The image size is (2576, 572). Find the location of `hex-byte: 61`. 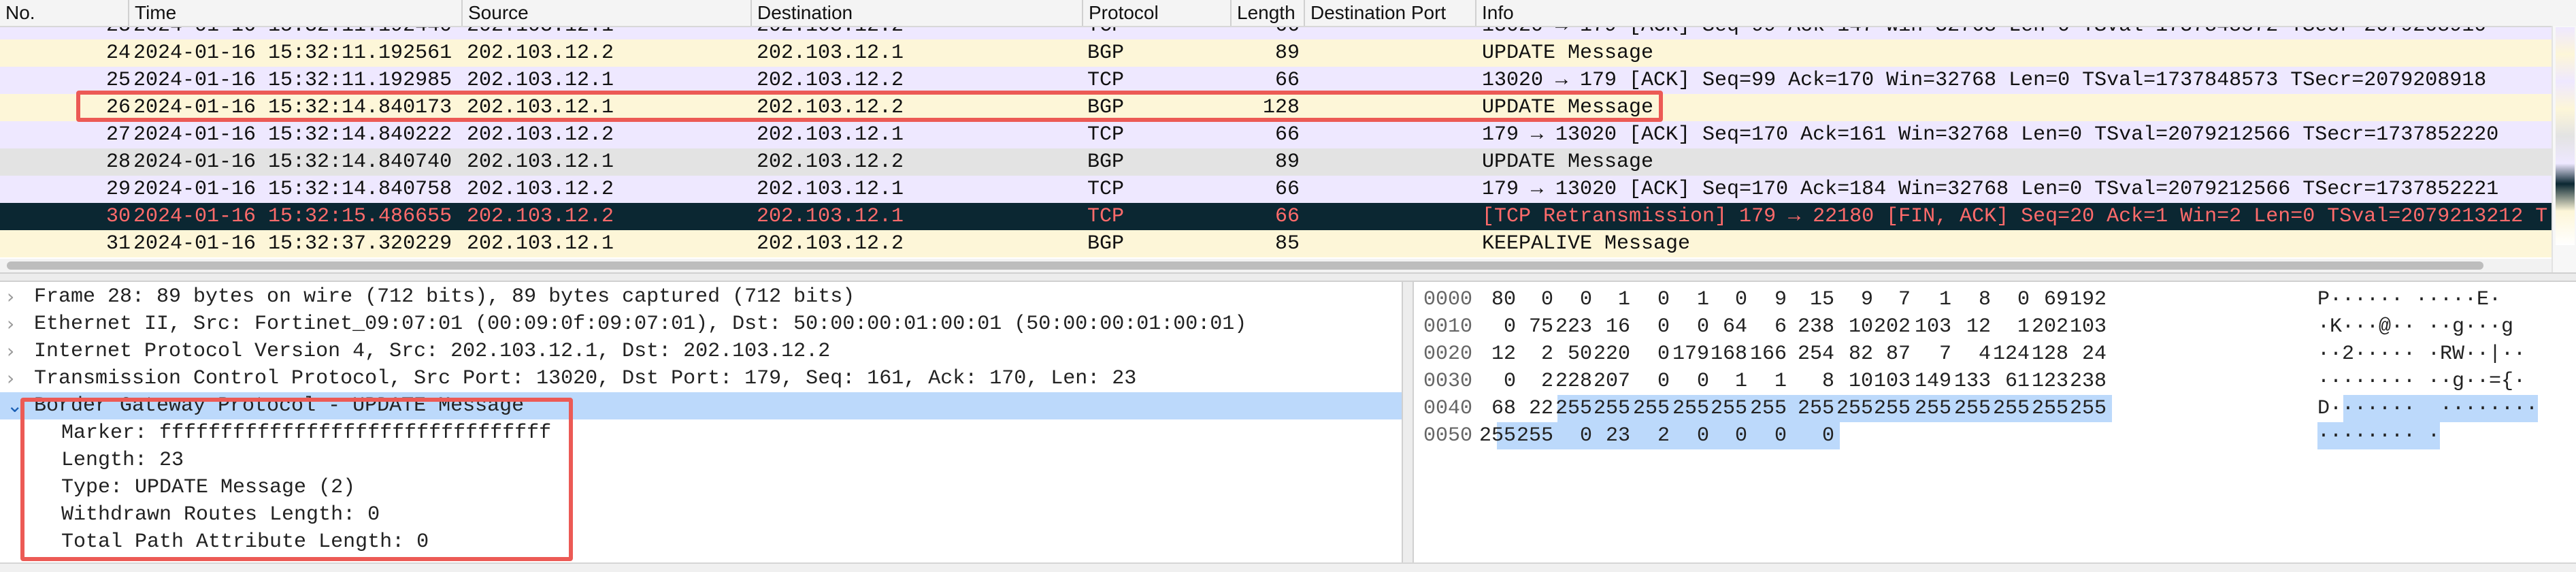

hex-byte: 61 is located at coordinates (2017, 381).